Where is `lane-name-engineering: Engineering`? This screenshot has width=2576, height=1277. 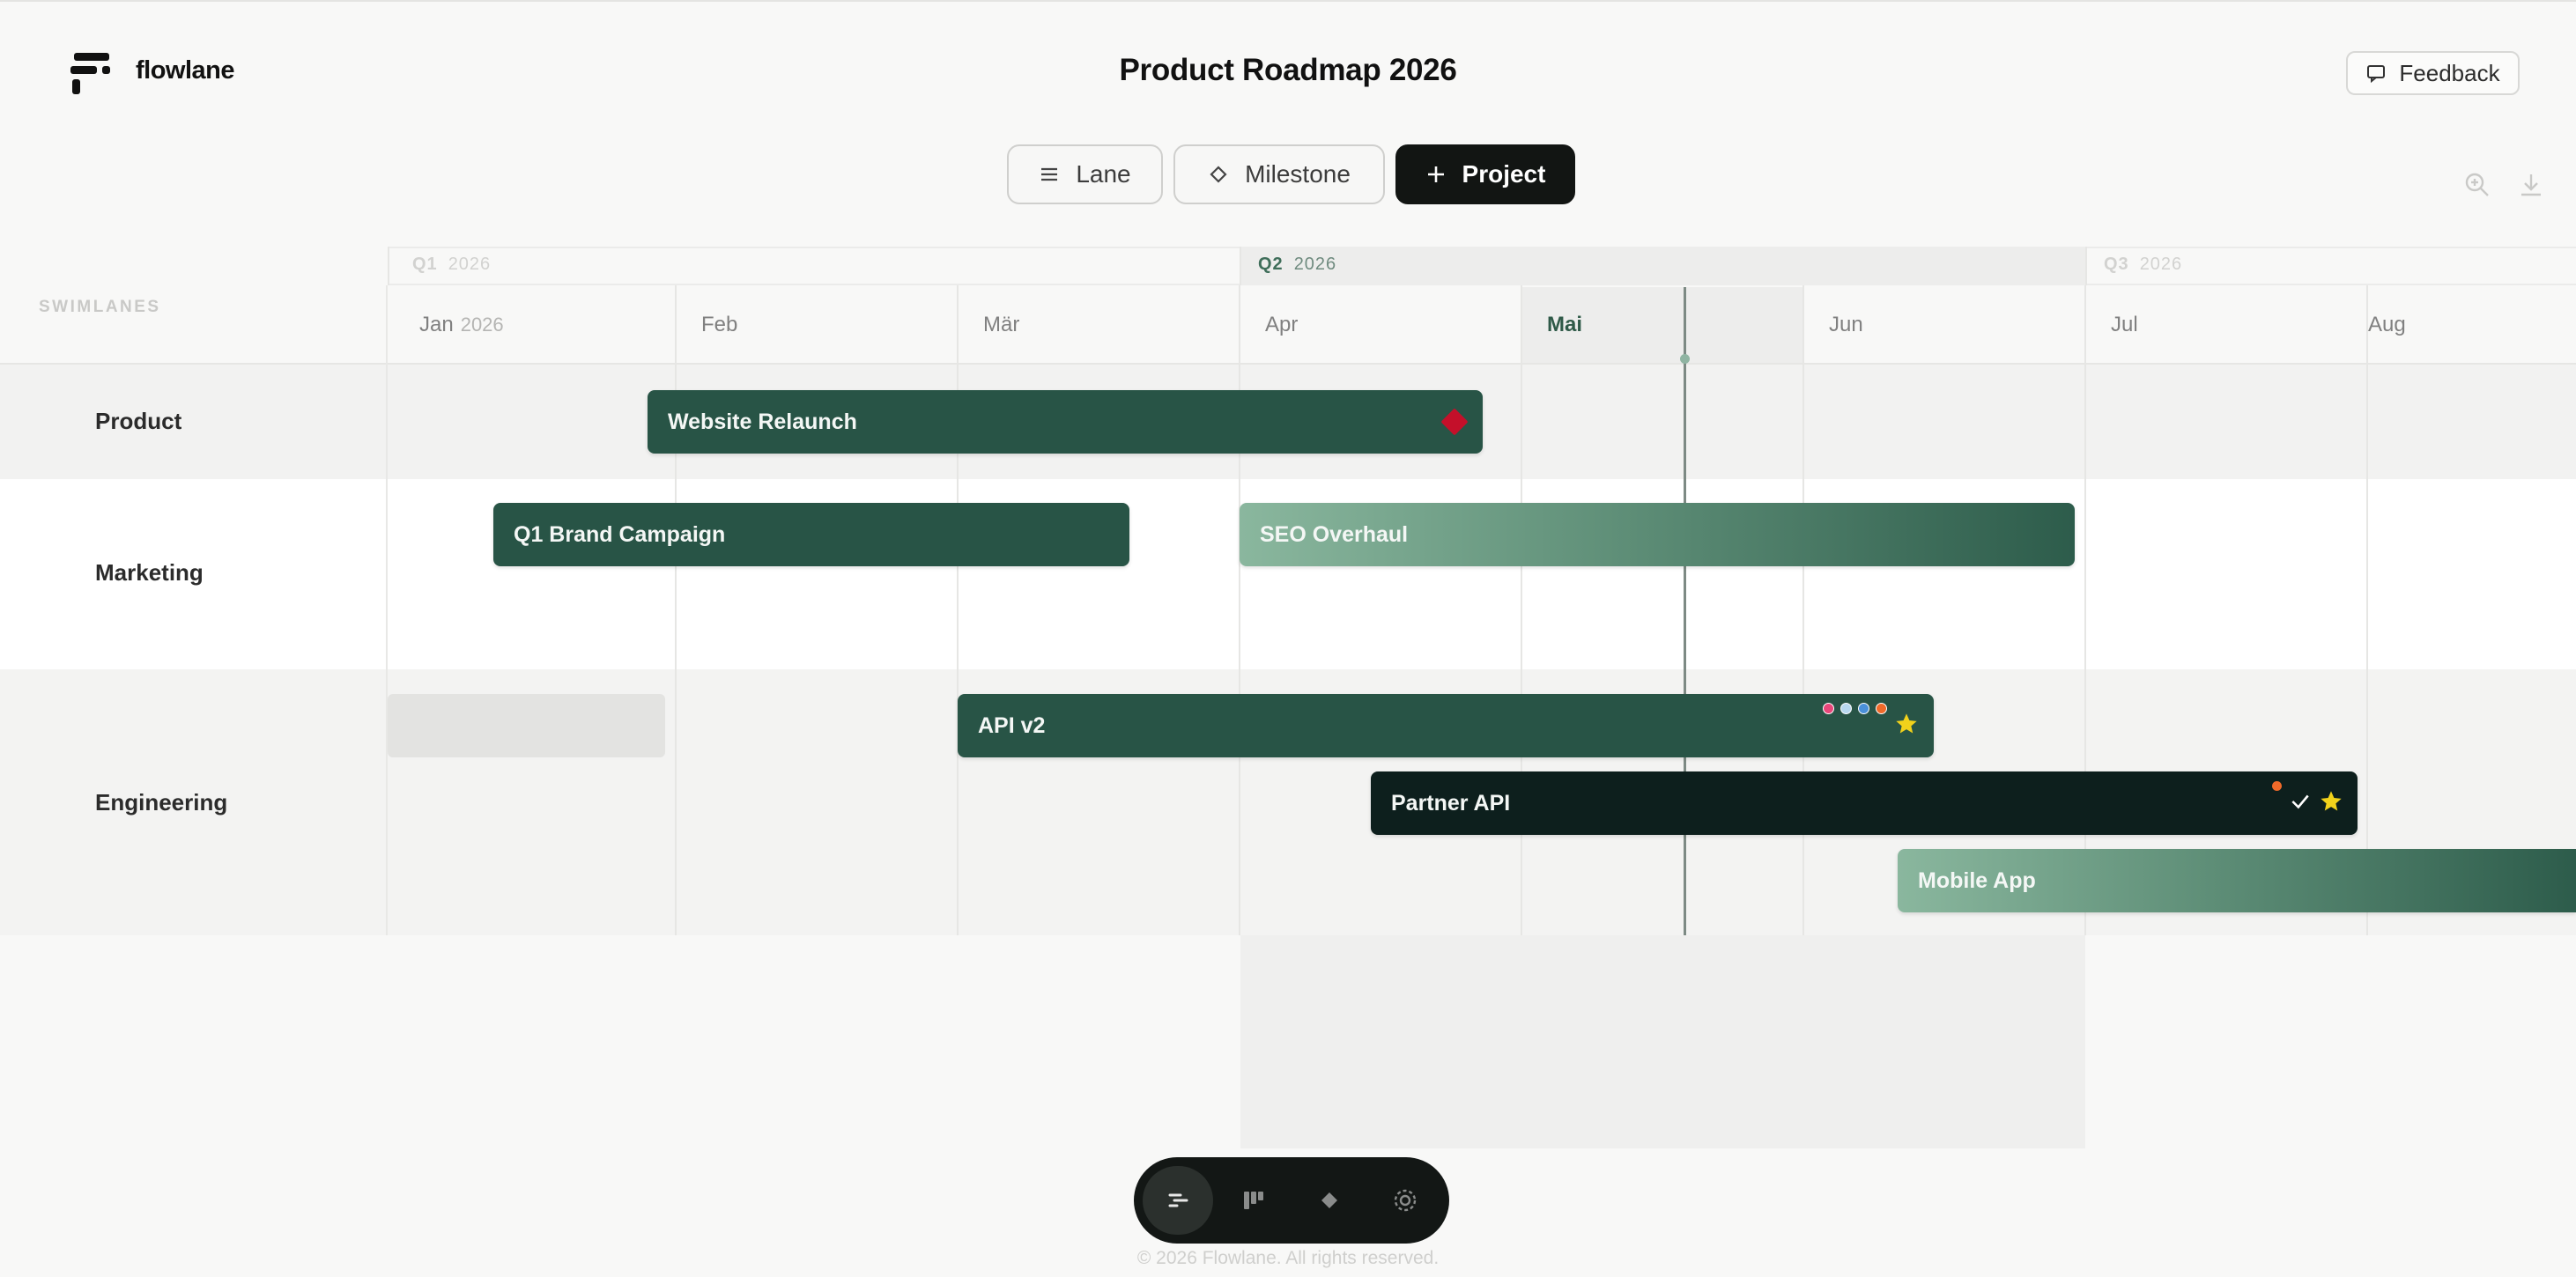 lane-name-engineering: Engineering is located at coordinates (161, 802).